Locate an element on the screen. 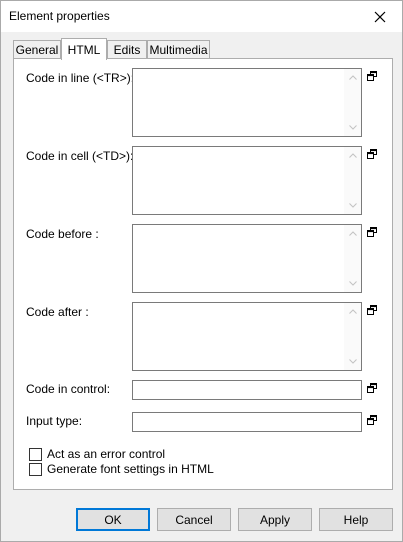 Image resolution: width=403 pixels, height=542 pixels. code-before-label: Code before : is located at coordinates (62, 234).